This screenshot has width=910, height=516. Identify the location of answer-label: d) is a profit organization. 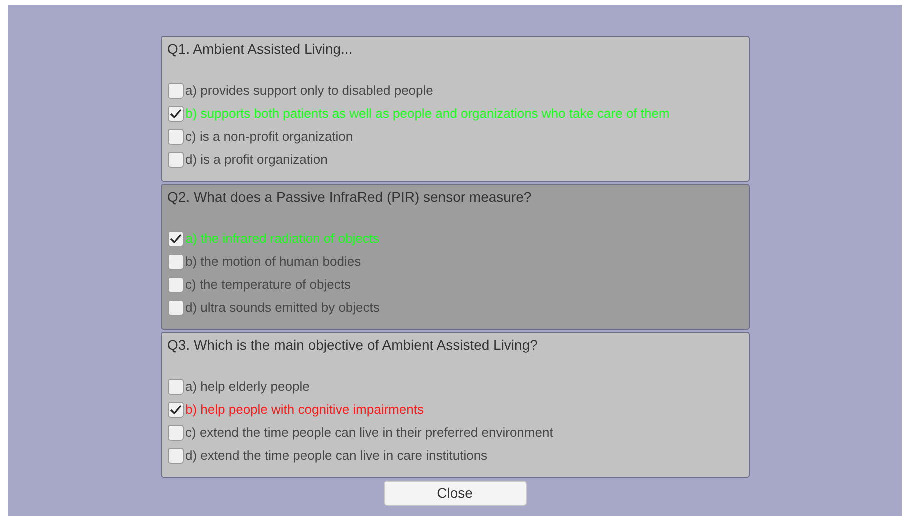
(257, 160).